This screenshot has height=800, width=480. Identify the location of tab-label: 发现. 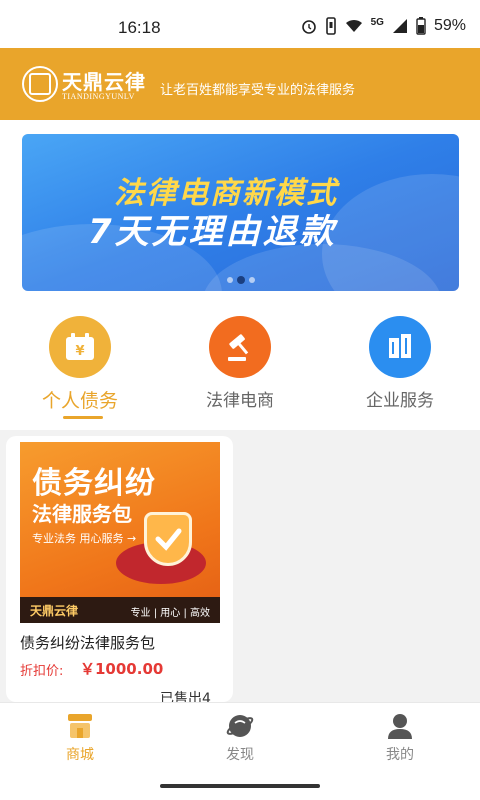
(240, 755).